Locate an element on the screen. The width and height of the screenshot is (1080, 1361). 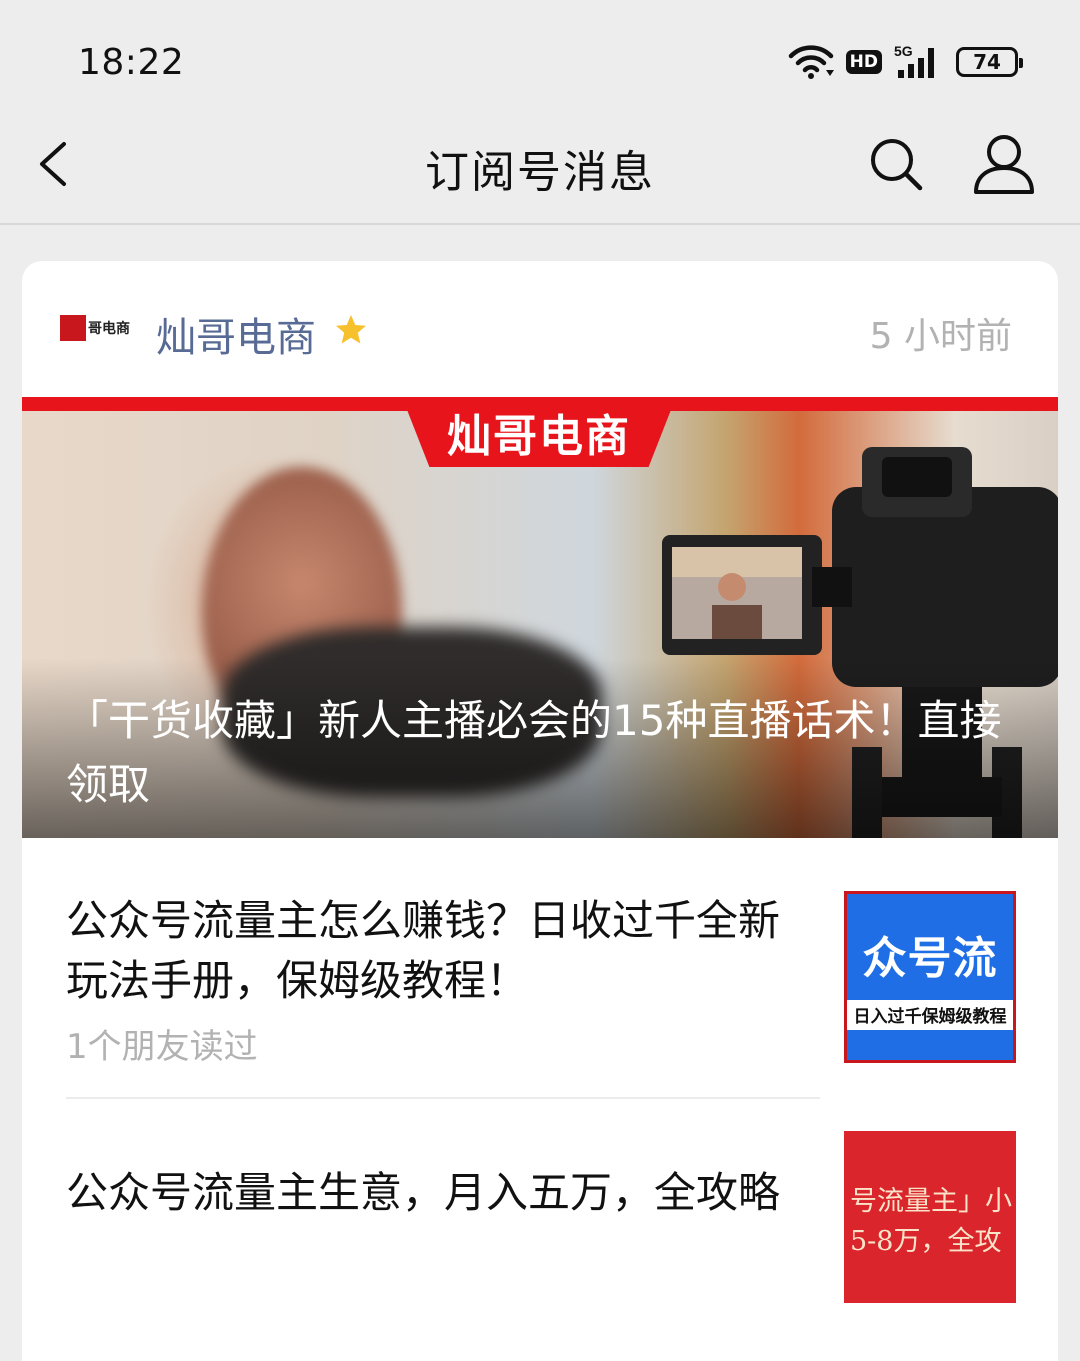
hero-brand-badge: 灿哥电商 is located at coordinates (539, 432).